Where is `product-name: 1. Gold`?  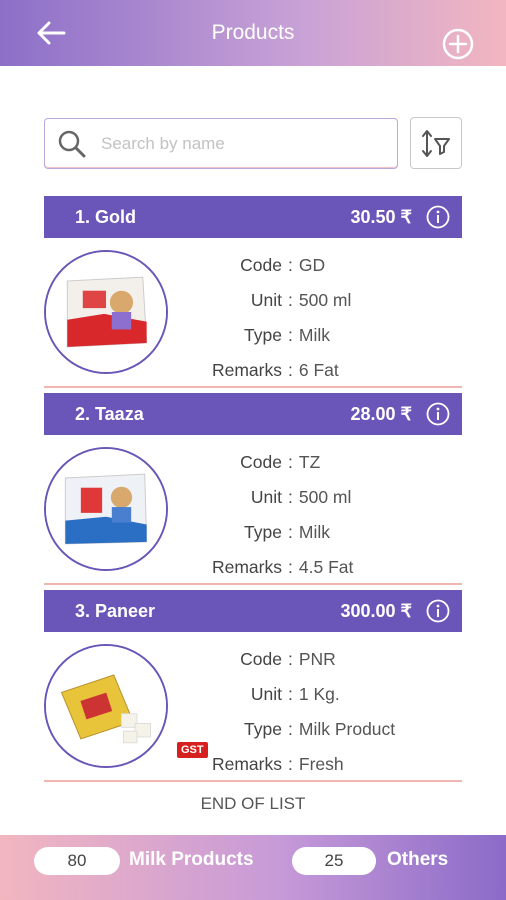 product-name: 1. Gold is located at coordinates (106, 216).